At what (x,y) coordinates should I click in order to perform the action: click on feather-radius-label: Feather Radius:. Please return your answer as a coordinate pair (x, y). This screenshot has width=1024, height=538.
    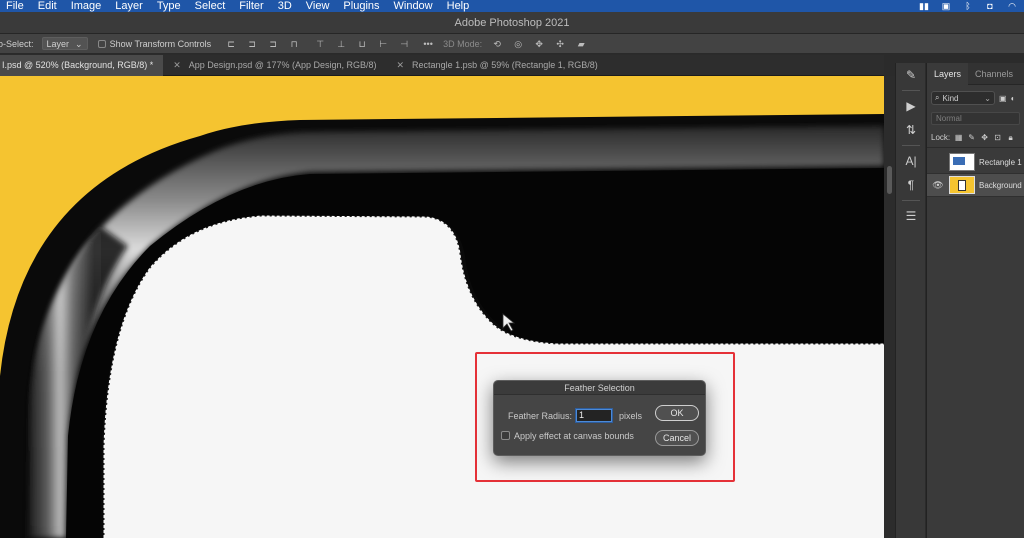
    Looking at the image, I should click on (540, 416).